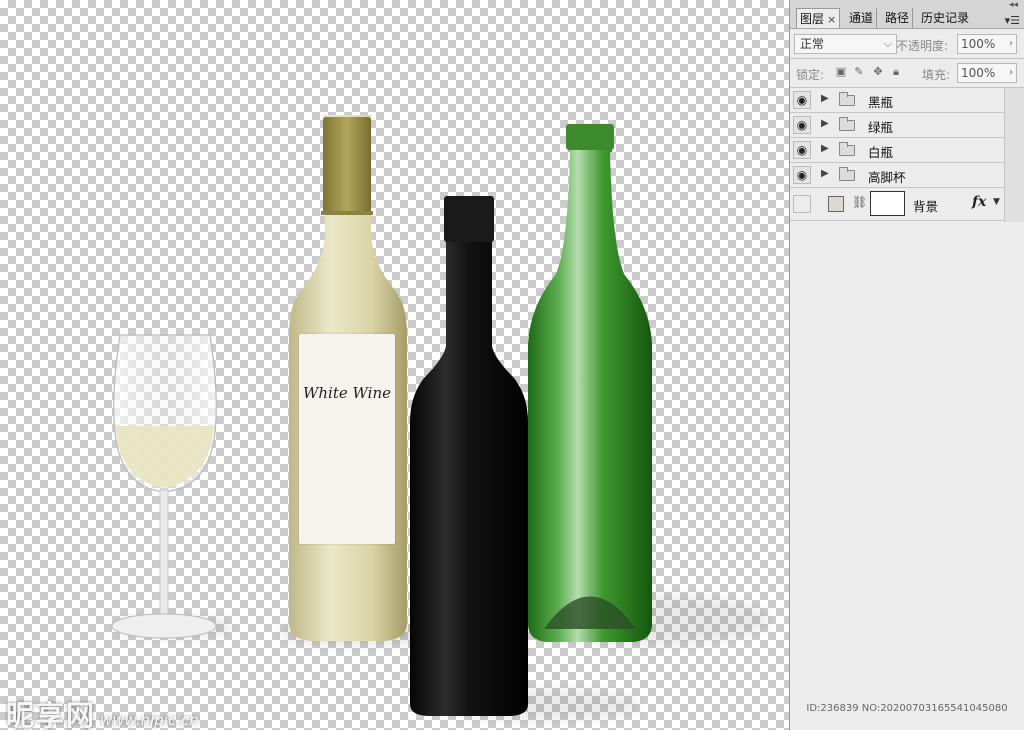  Describe the element at coordinates (810, 75) in the screenshot. I see `lock-label: 锁定:` at that location.